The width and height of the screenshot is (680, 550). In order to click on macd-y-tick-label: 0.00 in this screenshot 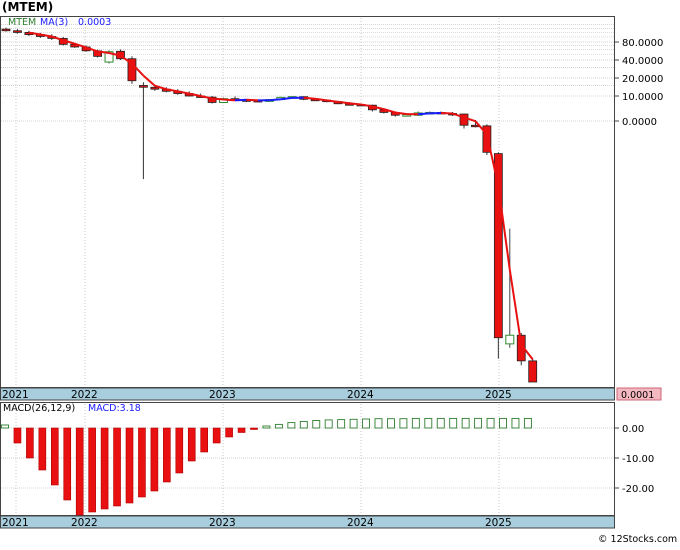, I will do `click(633, 429)`.